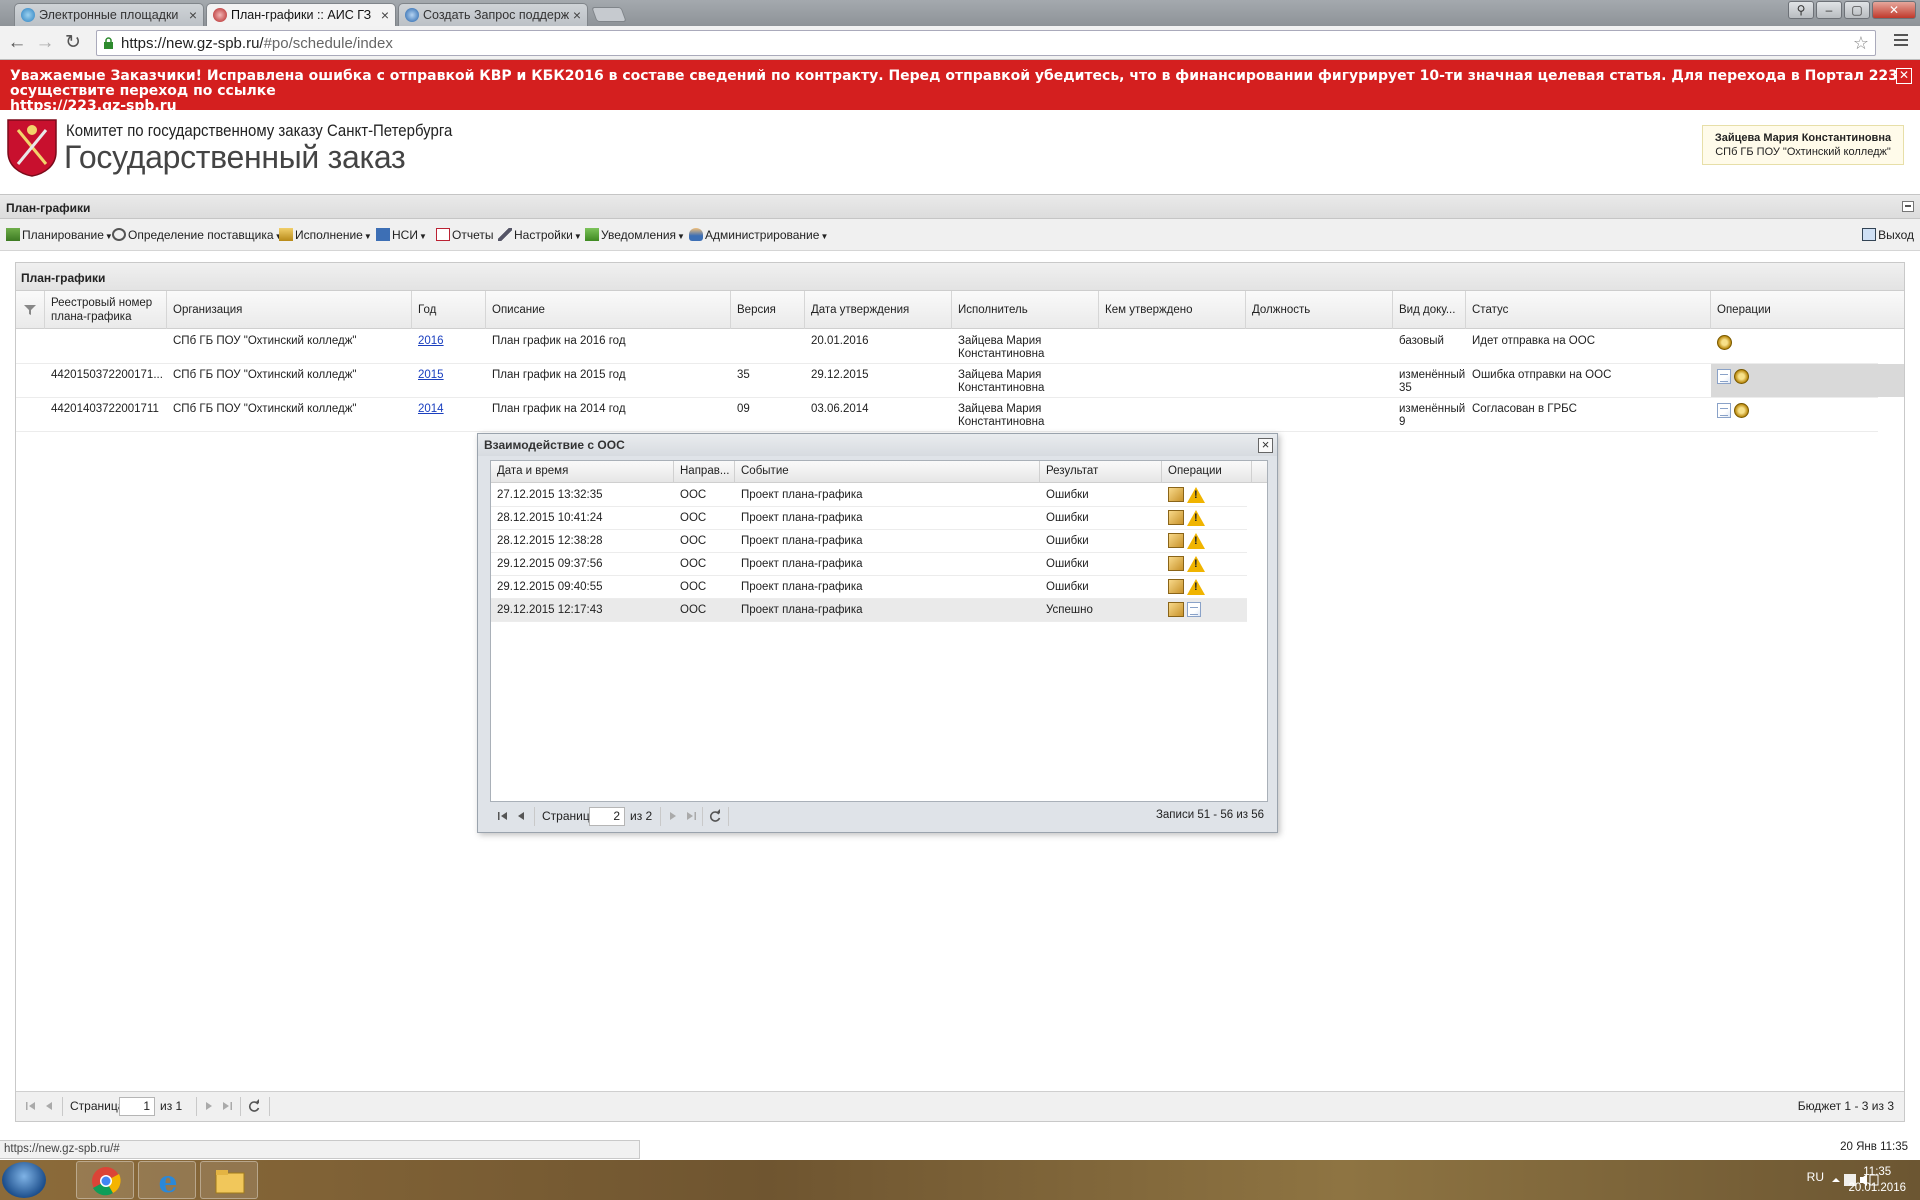 The height and width of the screenshot is (1200, 1920). I want to click on close-dialog-icon: ×, so click(1265, 445).